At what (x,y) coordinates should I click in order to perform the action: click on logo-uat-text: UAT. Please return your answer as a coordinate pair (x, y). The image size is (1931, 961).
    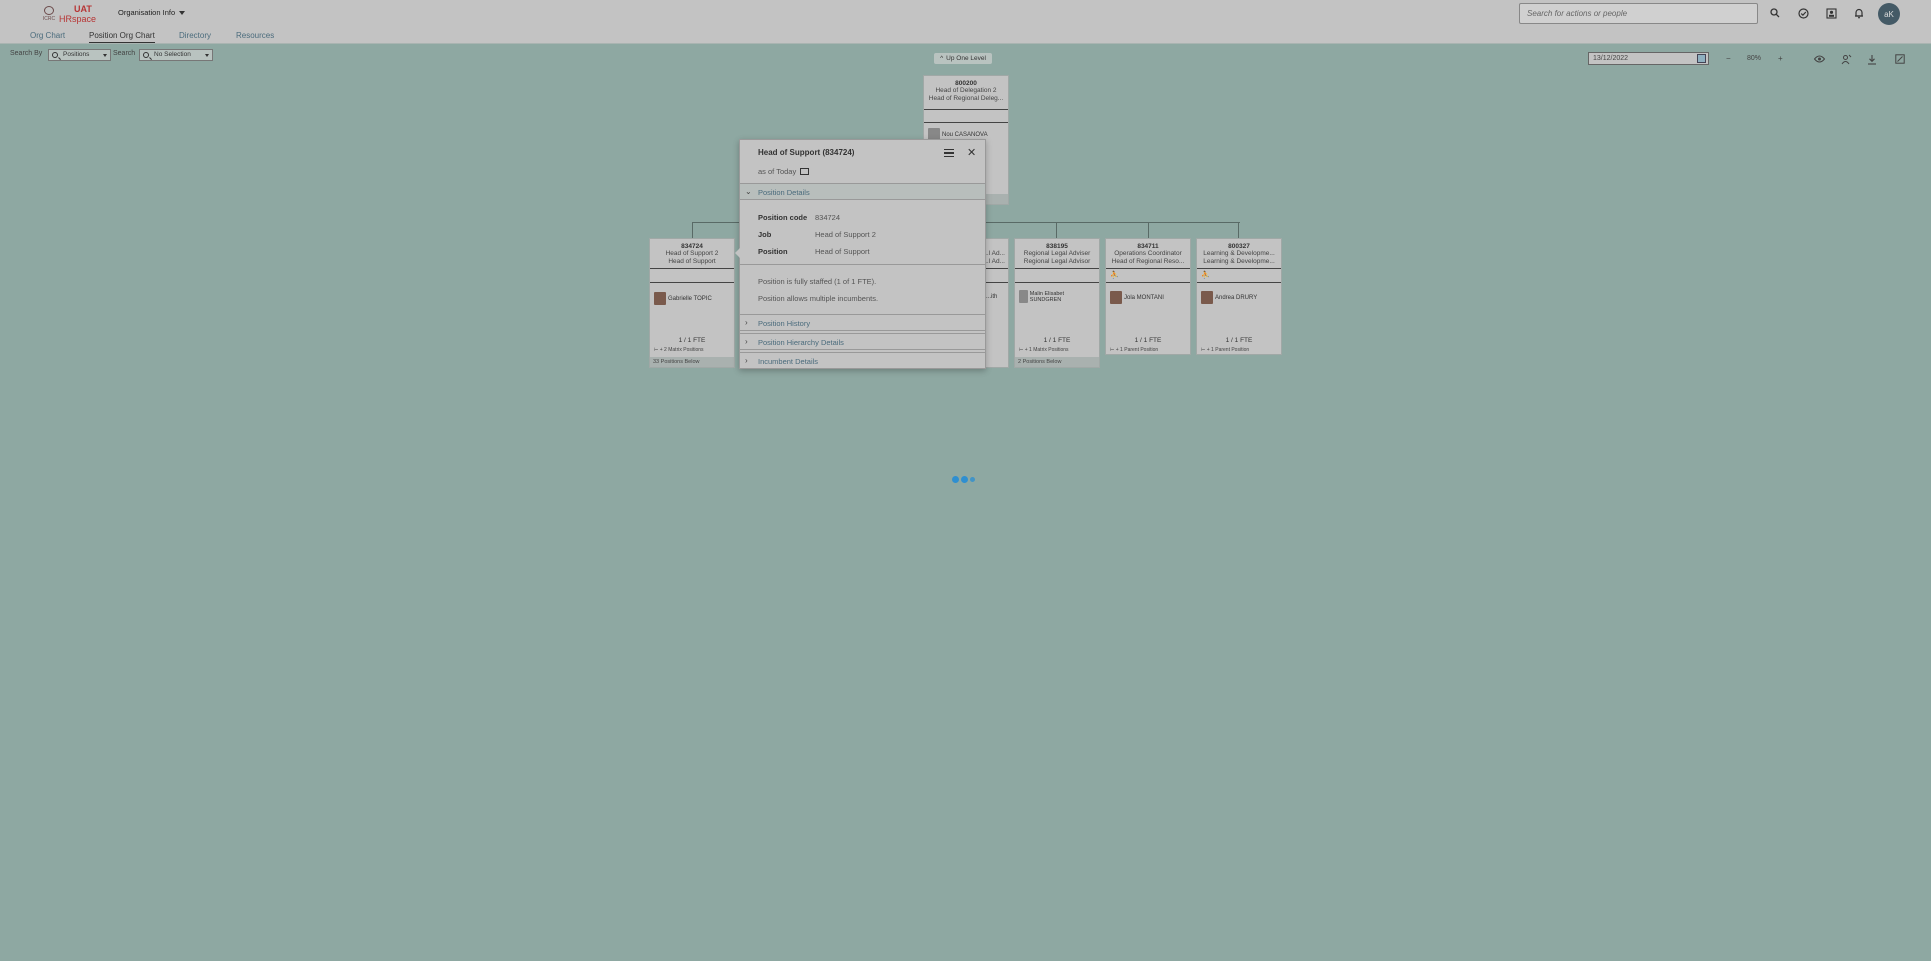
    Looking at the image, I should click on (83, 9).